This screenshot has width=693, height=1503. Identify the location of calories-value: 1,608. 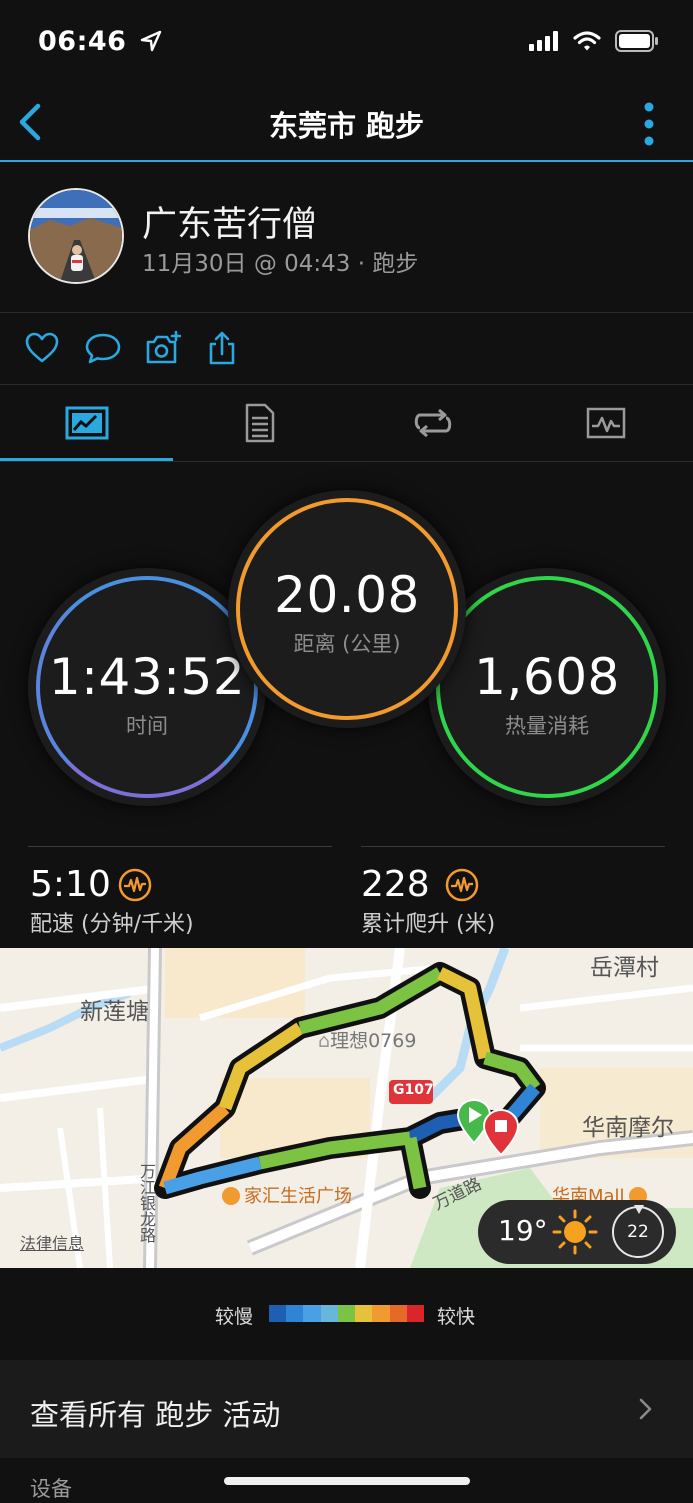
(547, 677).